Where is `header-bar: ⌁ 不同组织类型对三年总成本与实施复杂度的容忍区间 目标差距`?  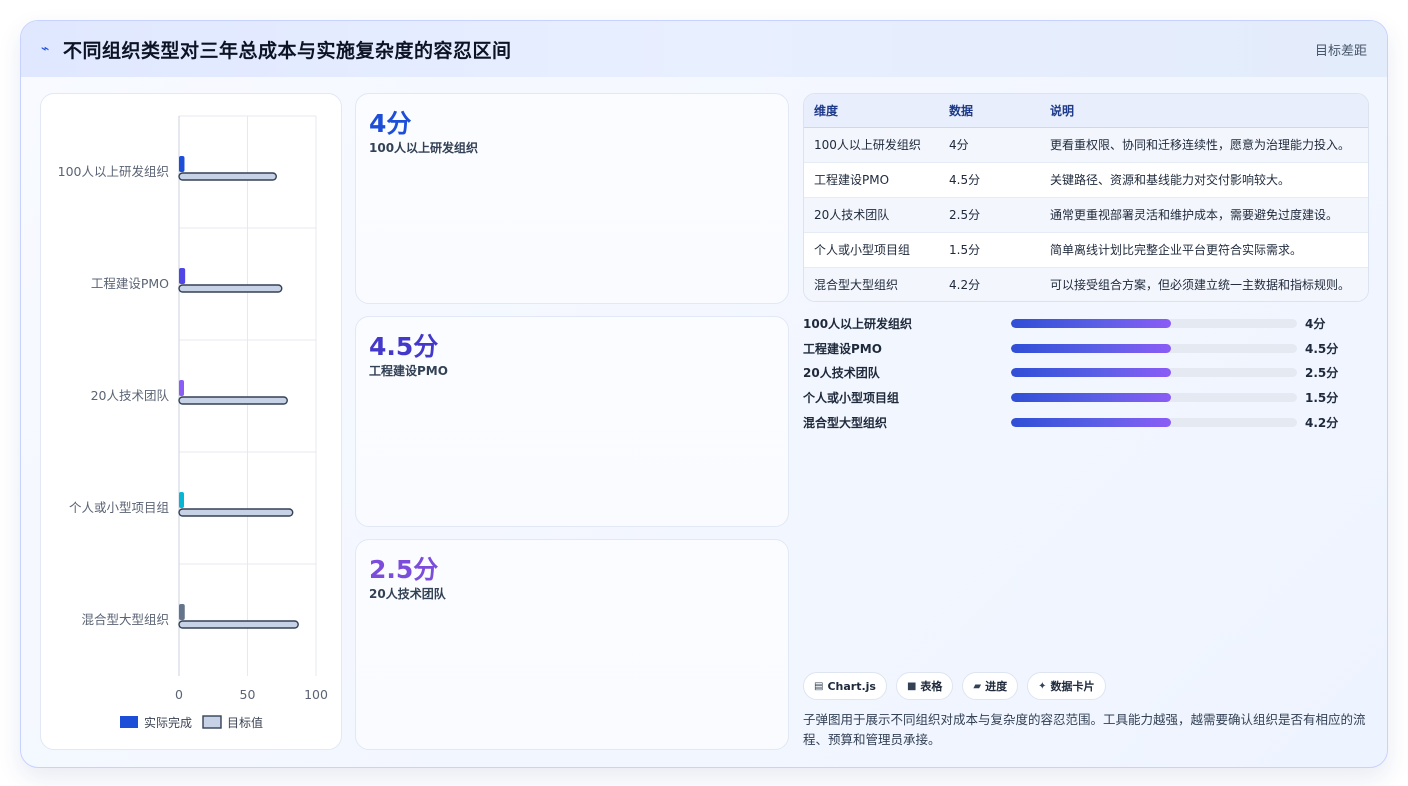
header-bar: ⌁ 不同组织类型对三年总成本与实施复杂度的容忍区间 目标差距 is located at coordinates (704, 49).